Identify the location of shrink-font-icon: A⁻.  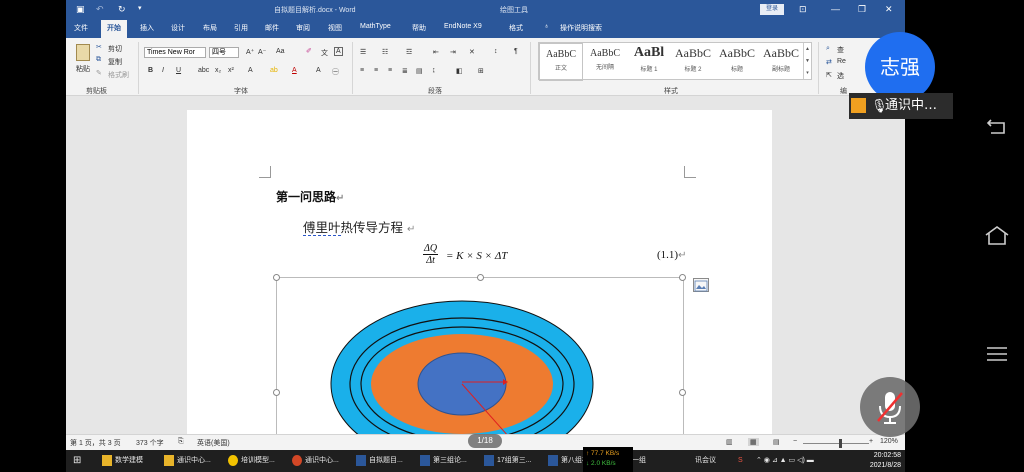
(262, 52).